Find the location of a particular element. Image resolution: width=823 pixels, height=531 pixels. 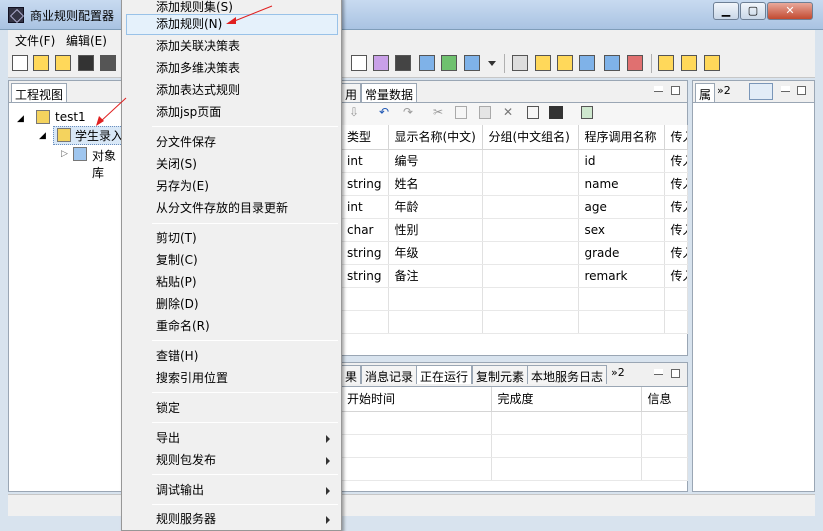

annotation-overlay is located at coordinates (184, 65).